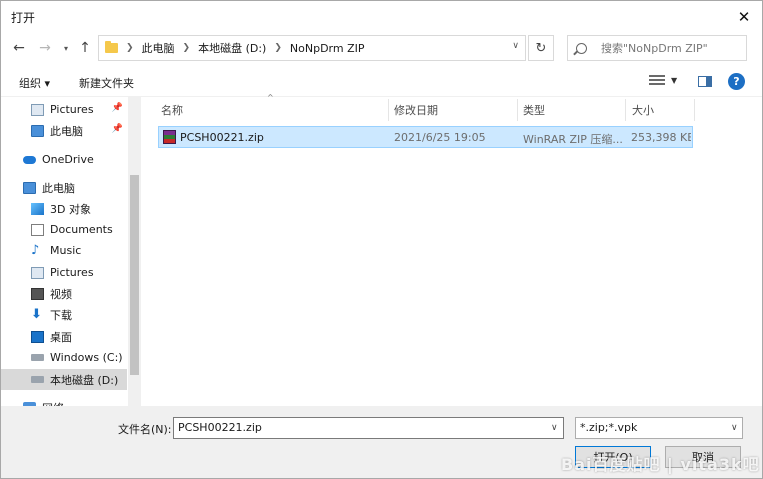  What do you see at coordinates (736, 81) in the screenshot?
I see `help-icon: ?` at bounding box center [736, 81].